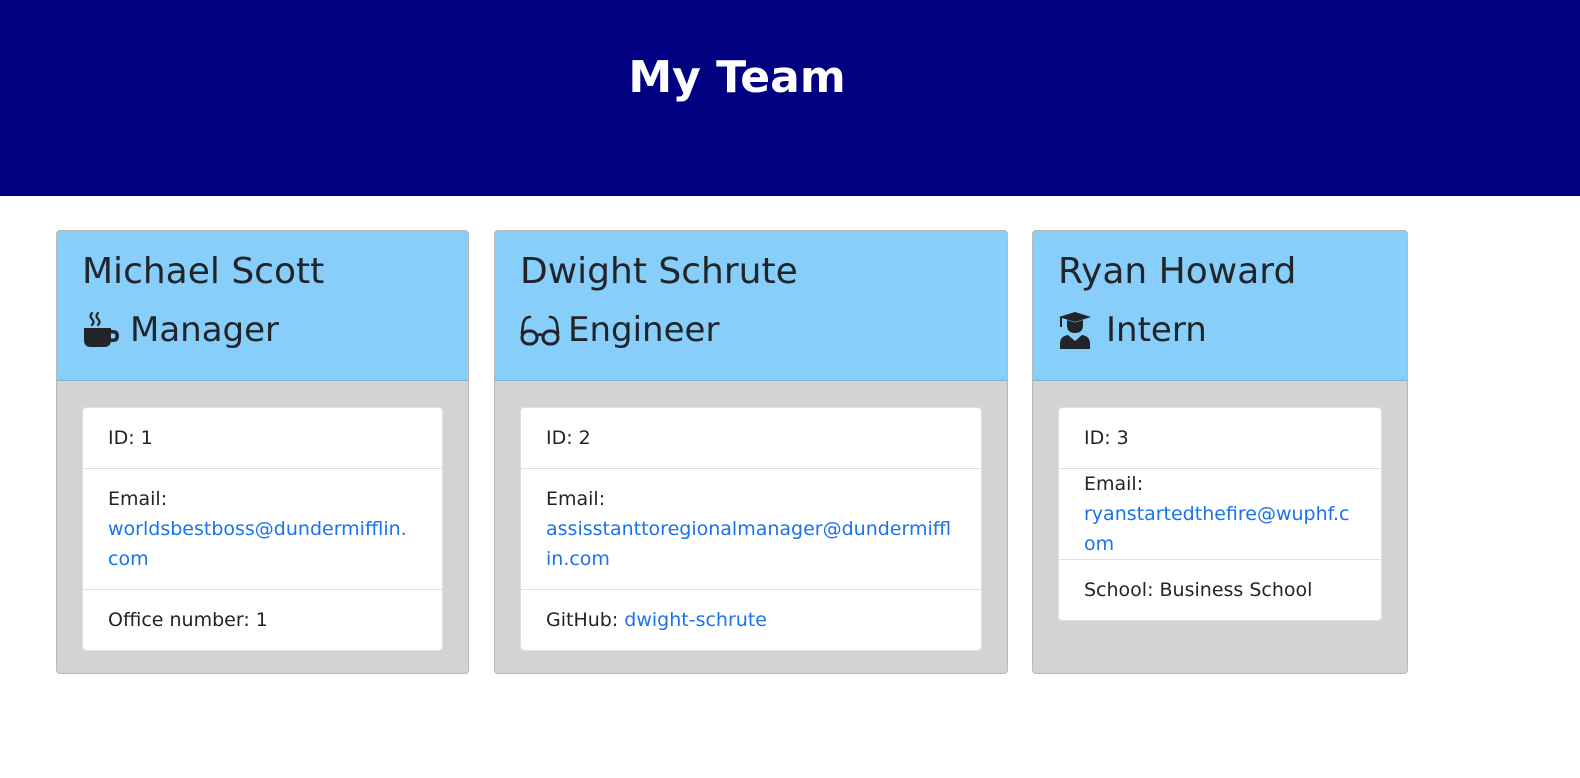 Image resolution: width=1580 pixels, height=778 pixels. Describe the element at coordinates (130, 438) in the screenshot. I see `employee-id: ID: 1` at that location.